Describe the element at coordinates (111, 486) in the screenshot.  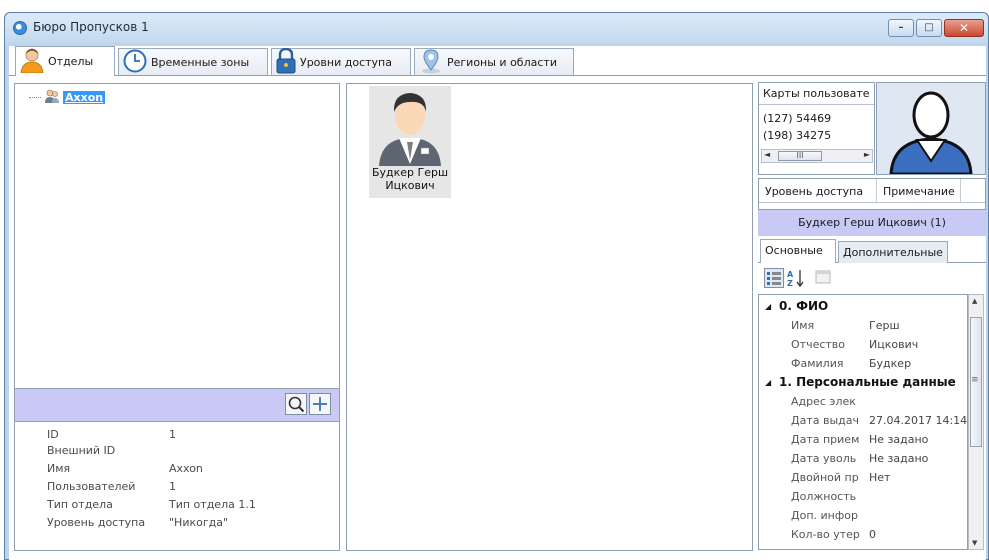
I see `prop-row: Пользователей 1` at that location.